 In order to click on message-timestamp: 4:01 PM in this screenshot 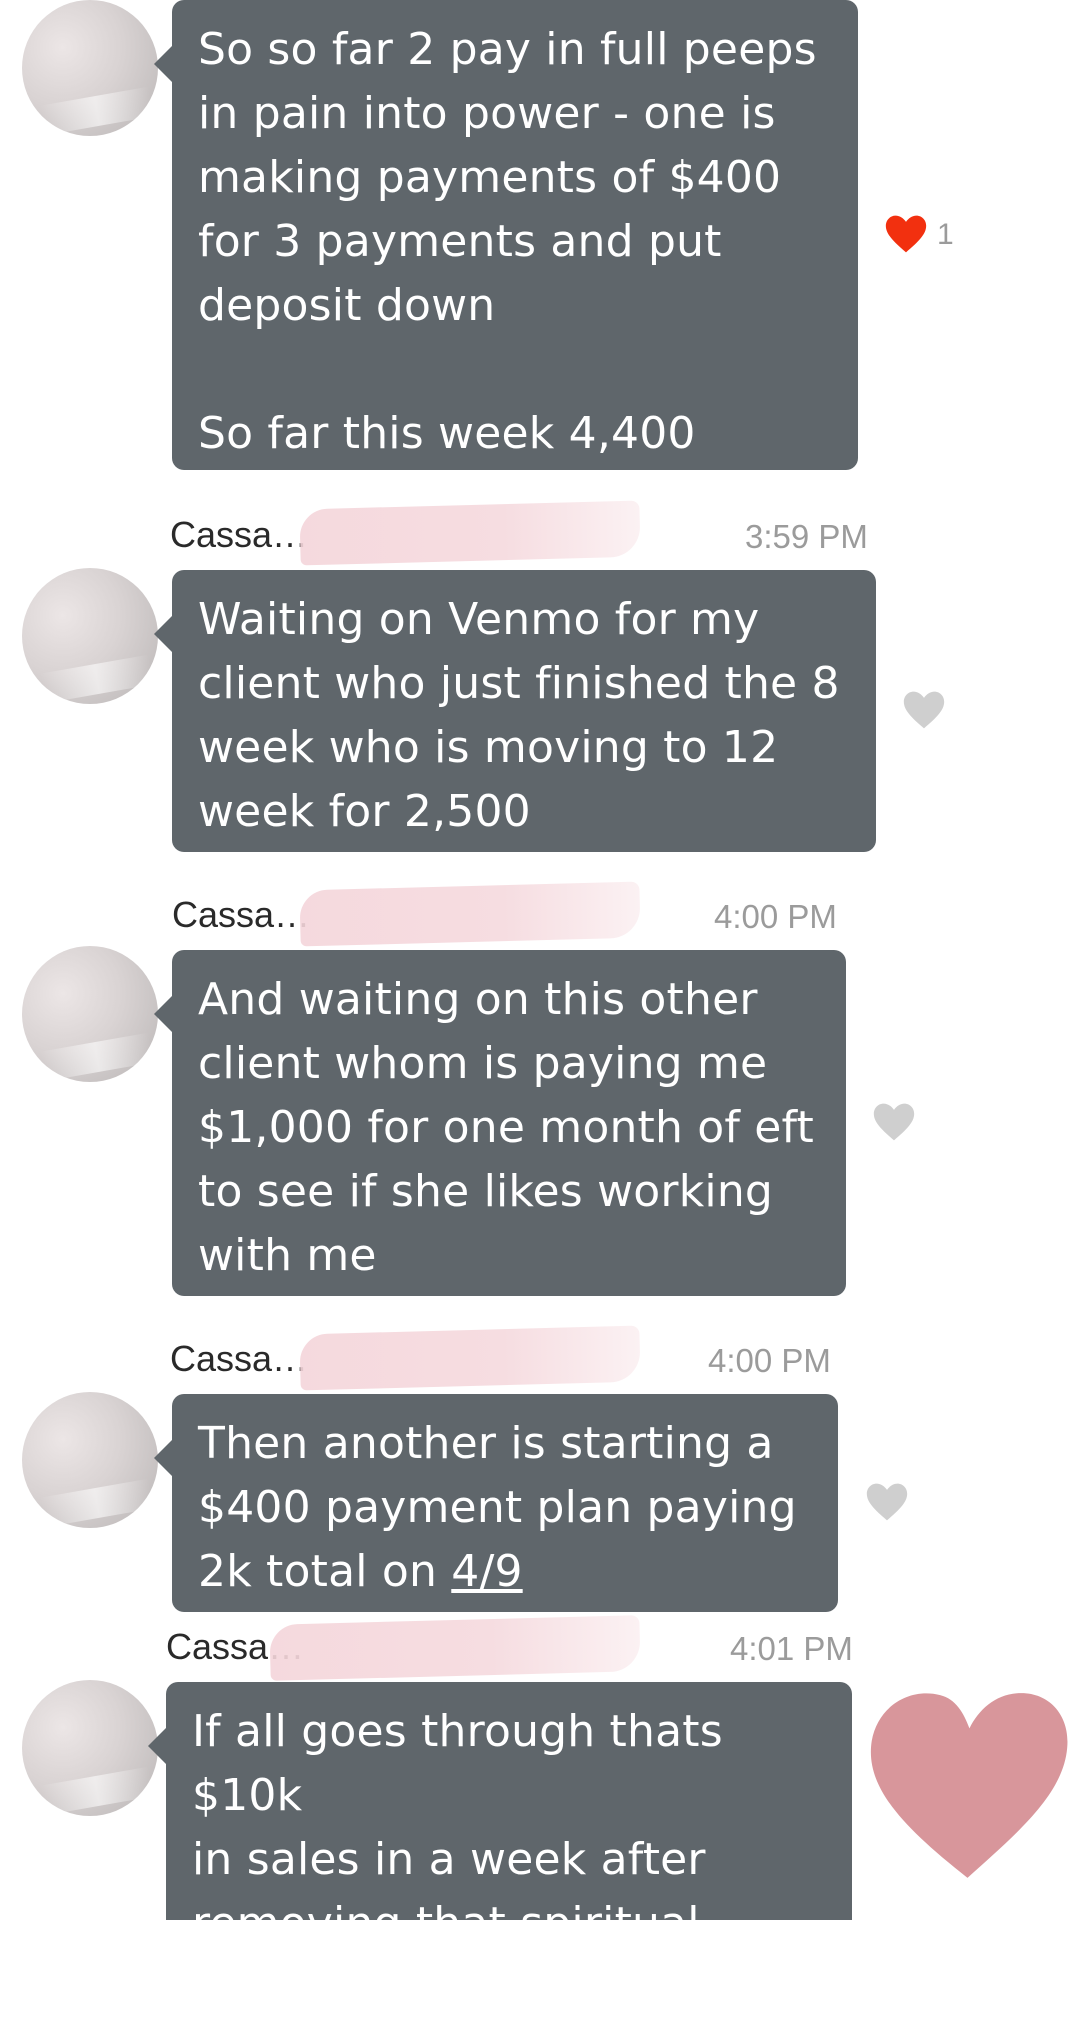, I will do `click(791, 1648)`.